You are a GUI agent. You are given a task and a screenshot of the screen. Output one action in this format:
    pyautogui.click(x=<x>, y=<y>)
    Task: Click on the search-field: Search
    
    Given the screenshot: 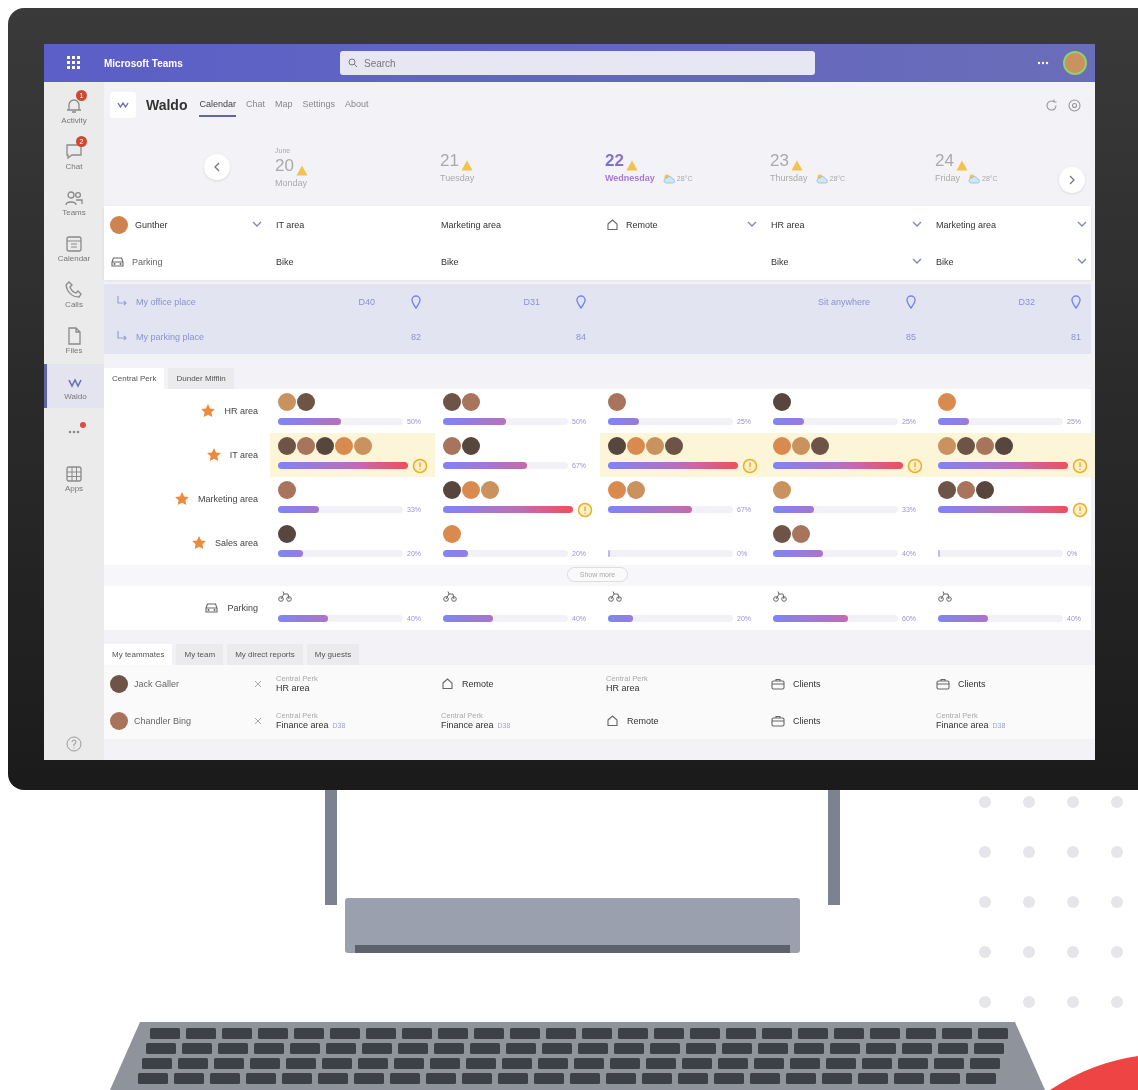 What is the action you would take?
    pyautogui.click(x=577, y=63)
    